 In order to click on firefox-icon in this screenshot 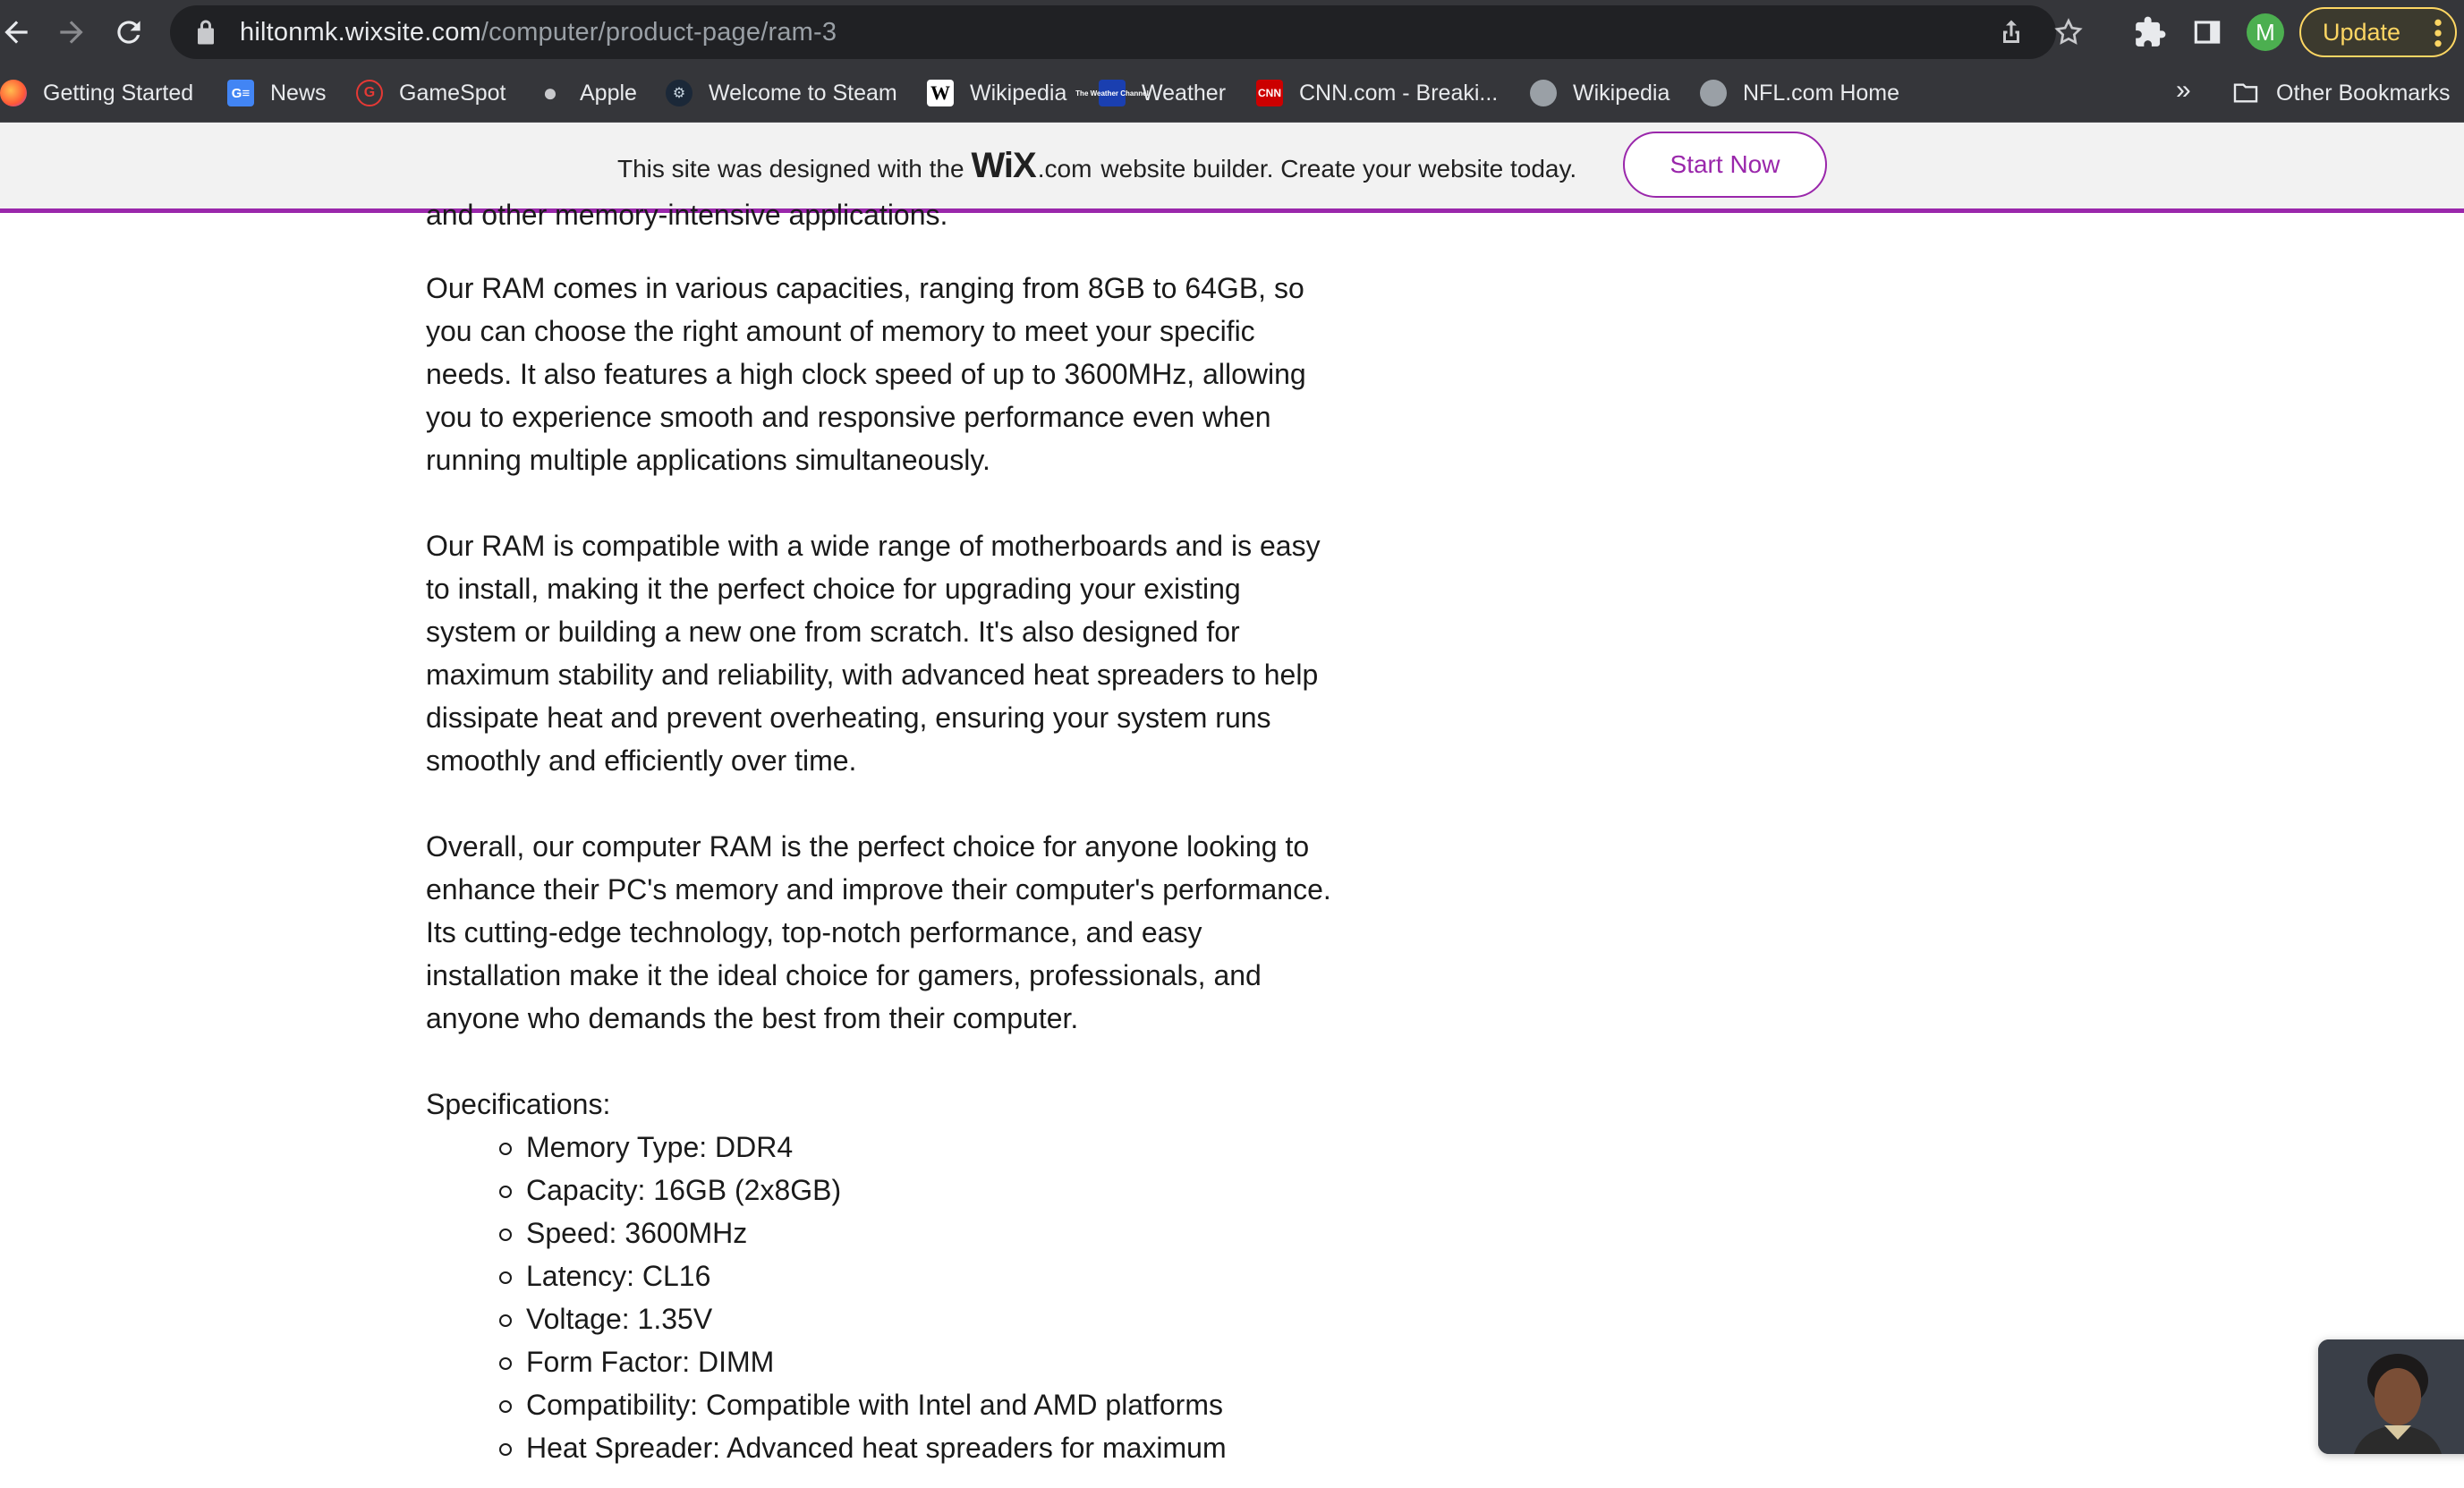, I will do `click(14, 93)`.